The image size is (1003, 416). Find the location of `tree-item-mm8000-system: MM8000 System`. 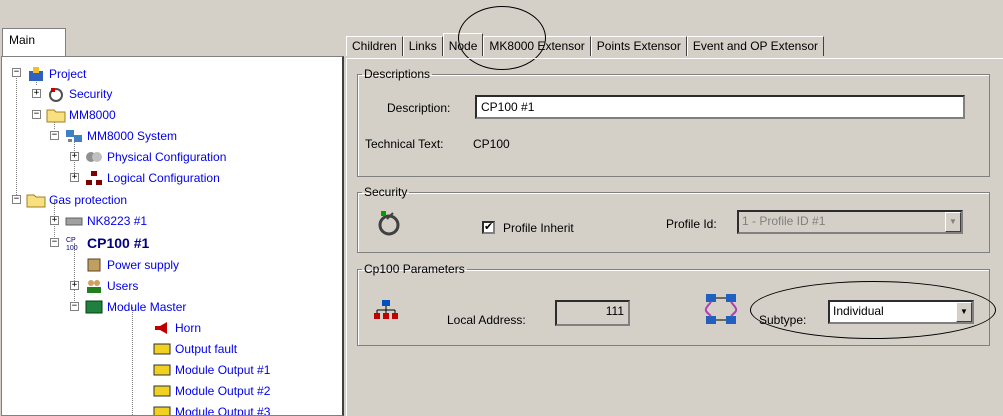

tree-item-mm8000-system: MM8000 System is located at coordinates (120, 135).